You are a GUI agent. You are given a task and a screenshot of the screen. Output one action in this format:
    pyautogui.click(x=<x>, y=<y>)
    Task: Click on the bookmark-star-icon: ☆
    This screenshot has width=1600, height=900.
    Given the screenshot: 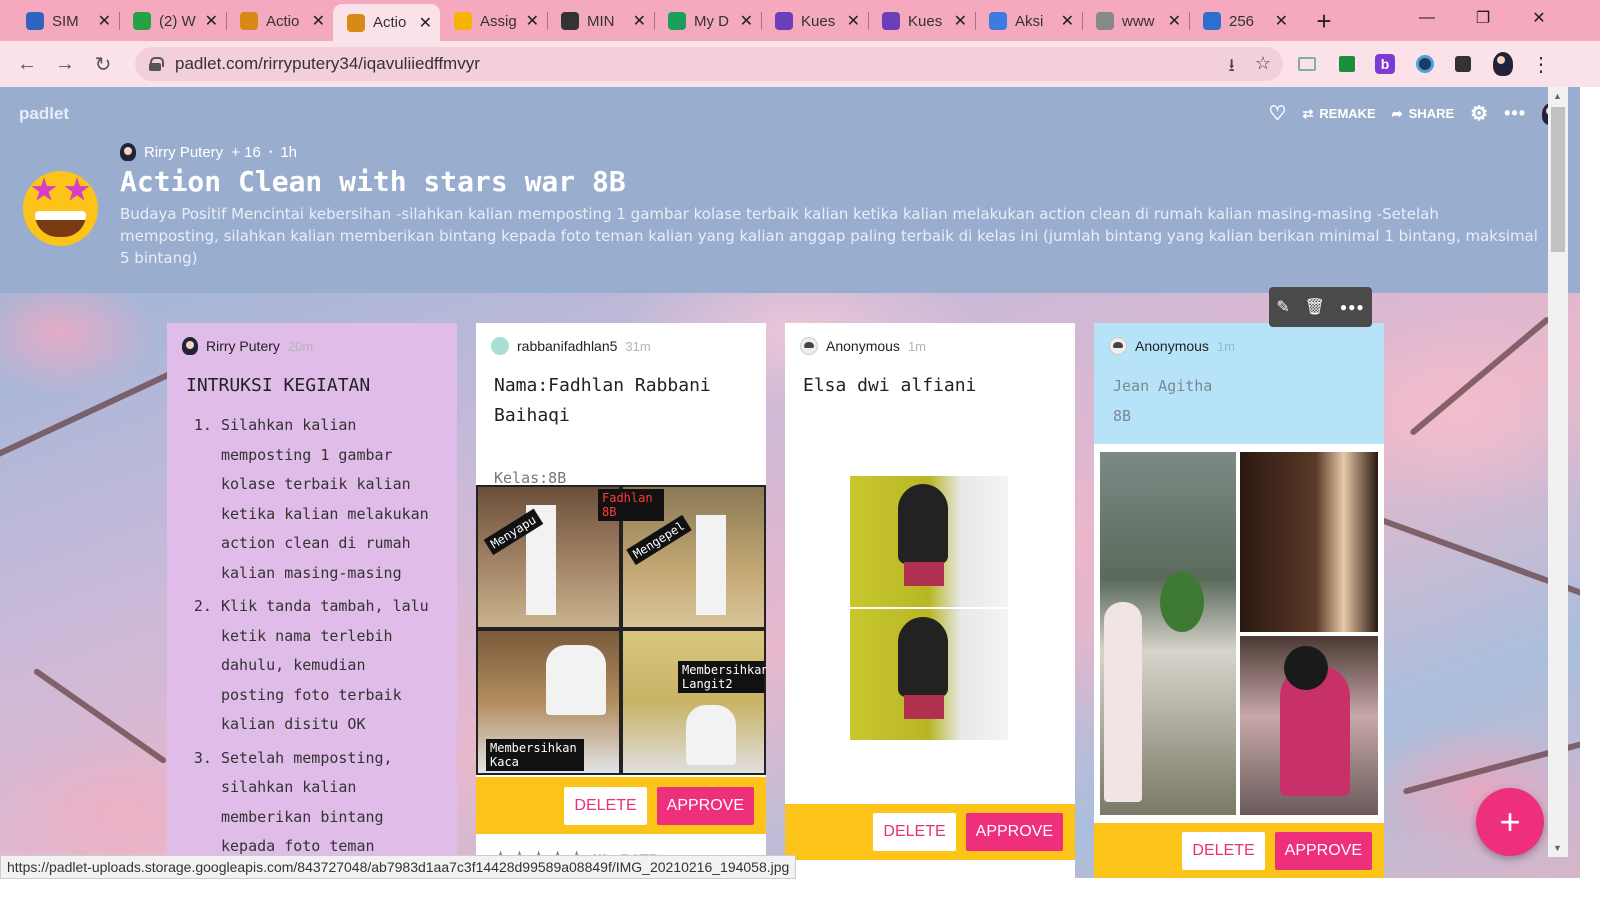 What is the action you would take?
    pyautogui.click(x=1263, y=68)
    